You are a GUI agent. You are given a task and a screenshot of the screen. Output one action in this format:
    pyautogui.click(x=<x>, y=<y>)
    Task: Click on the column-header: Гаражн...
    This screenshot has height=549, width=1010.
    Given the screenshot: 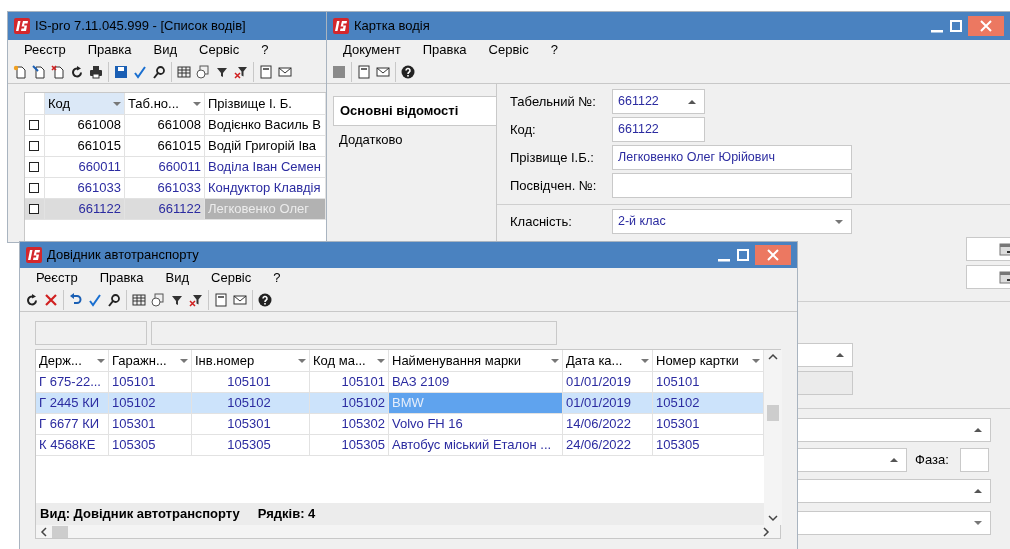 What is the action you would take?
    pyautogui.click(x=150, y=360)
    